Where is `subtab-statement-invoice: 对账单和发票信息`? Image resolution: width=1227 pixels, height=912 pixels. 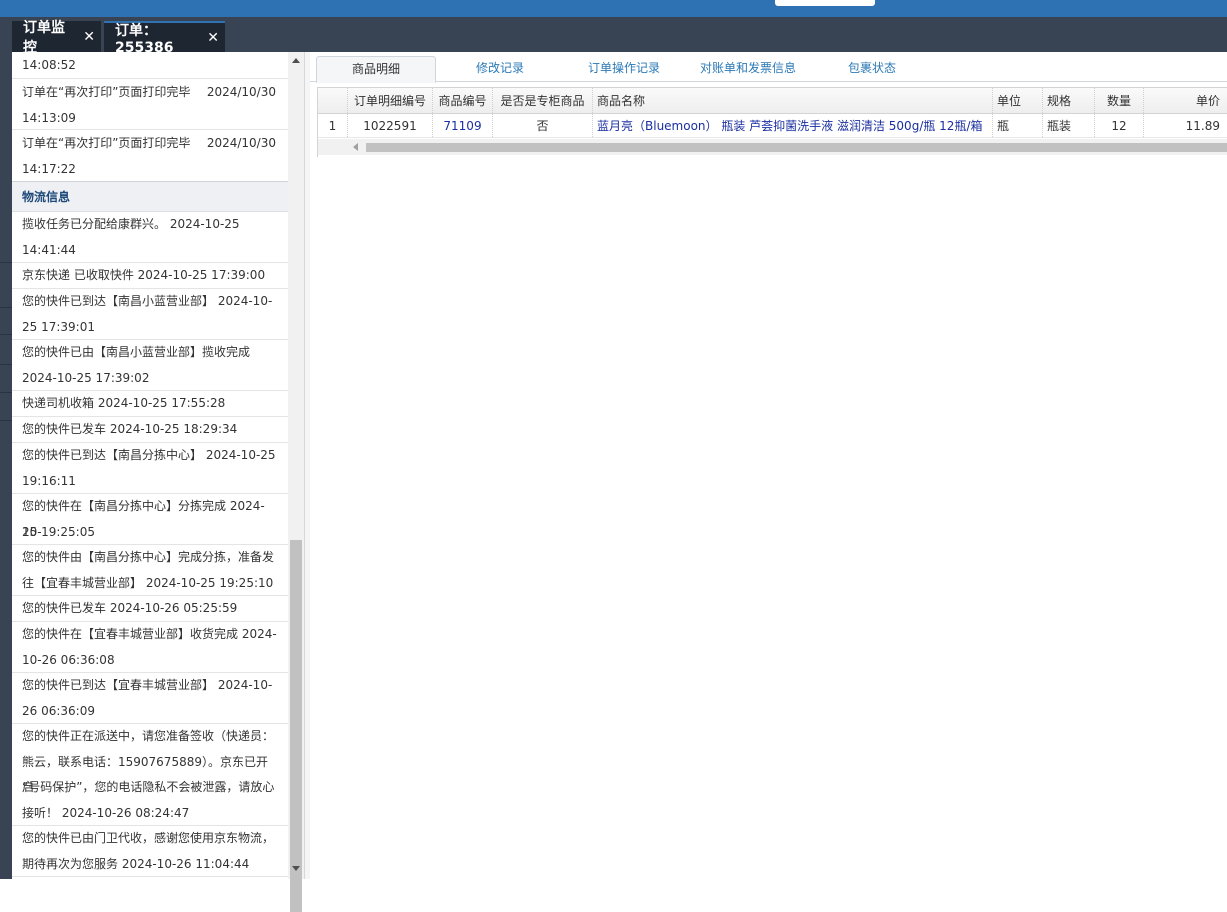
subtab-statement-invoice: 对账单和发票信息 is located at coordinates (748, 69).